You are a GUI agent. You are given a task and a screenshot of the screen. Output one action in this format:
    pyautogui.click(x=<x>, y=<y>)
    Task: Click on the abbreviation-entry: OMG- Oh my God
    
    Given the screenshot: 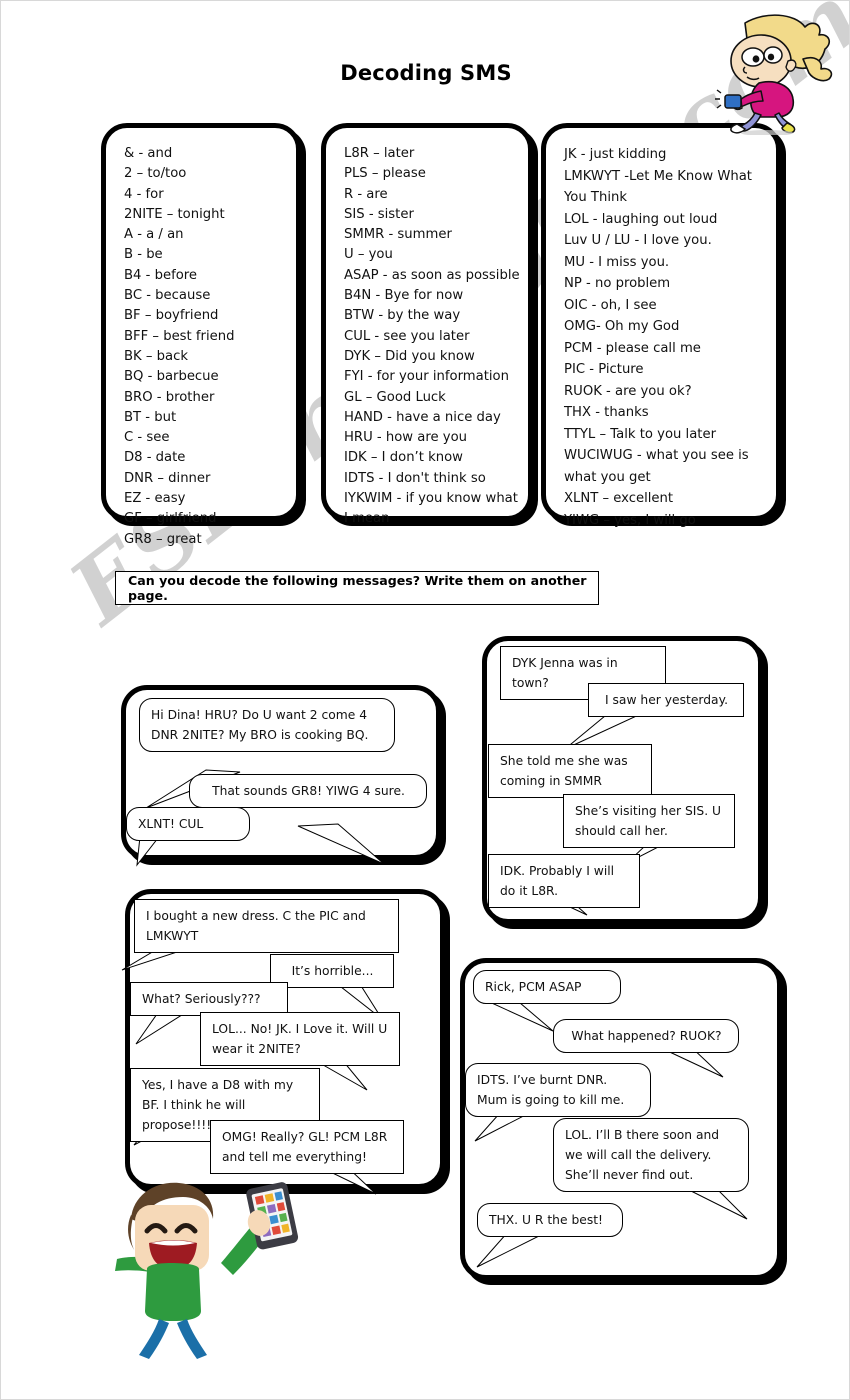 What is the action you would take?
    pyautogui.click(x=622, y=326)
    